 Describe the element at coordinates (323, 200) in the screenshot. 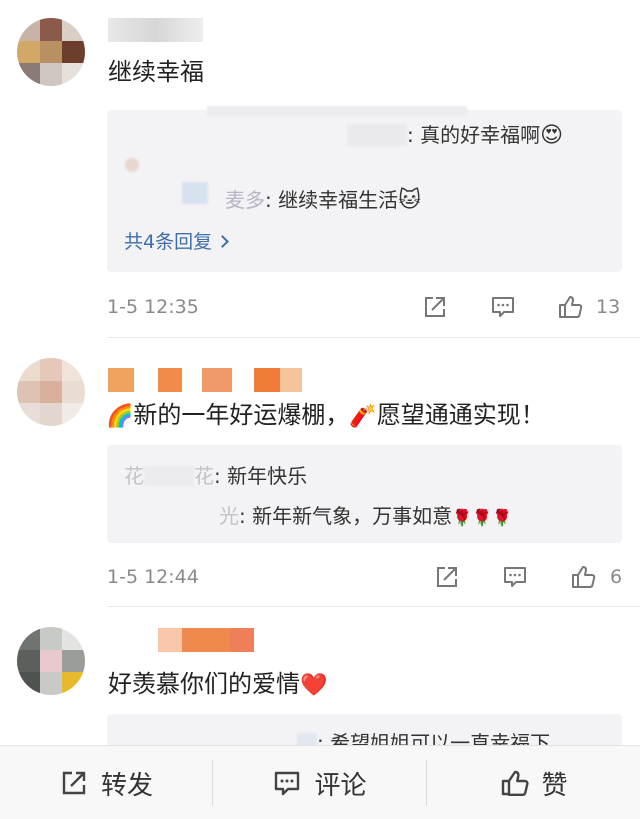

I see `reply-item: 麦多: 继续幸福生活🐱` at that location.